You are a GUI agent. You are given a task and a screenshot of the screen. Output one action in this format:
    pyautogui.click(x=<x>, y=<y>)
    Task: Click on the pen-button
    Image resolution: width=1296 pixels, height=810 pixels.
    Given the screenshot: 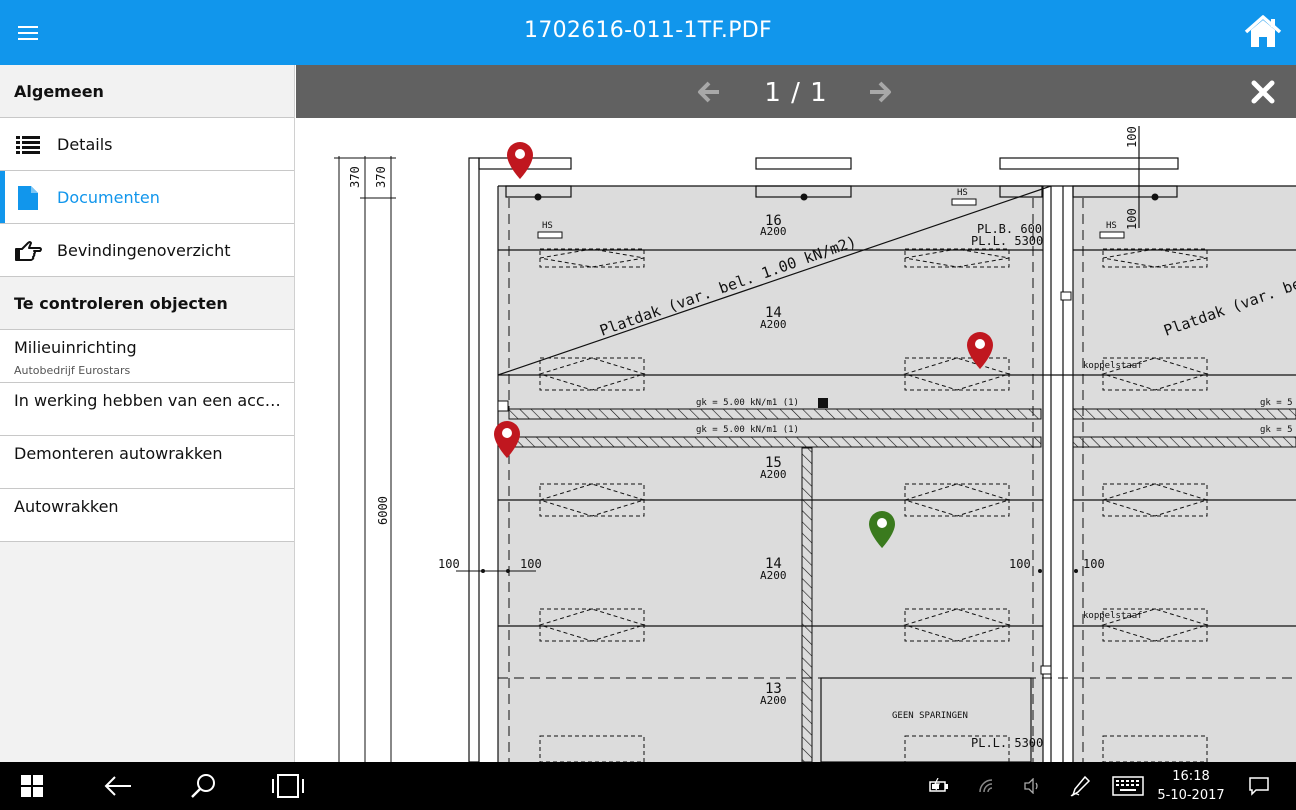 What is the action you would take?
    pyautogui.click(x=1080, y=786)
    